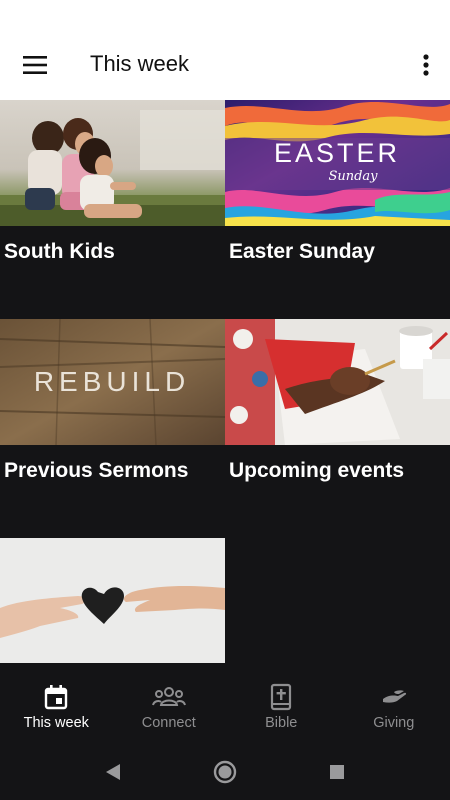 This screenshot has height=800, width=450. I want to click on system-navigation-bar, so click(225, 772).